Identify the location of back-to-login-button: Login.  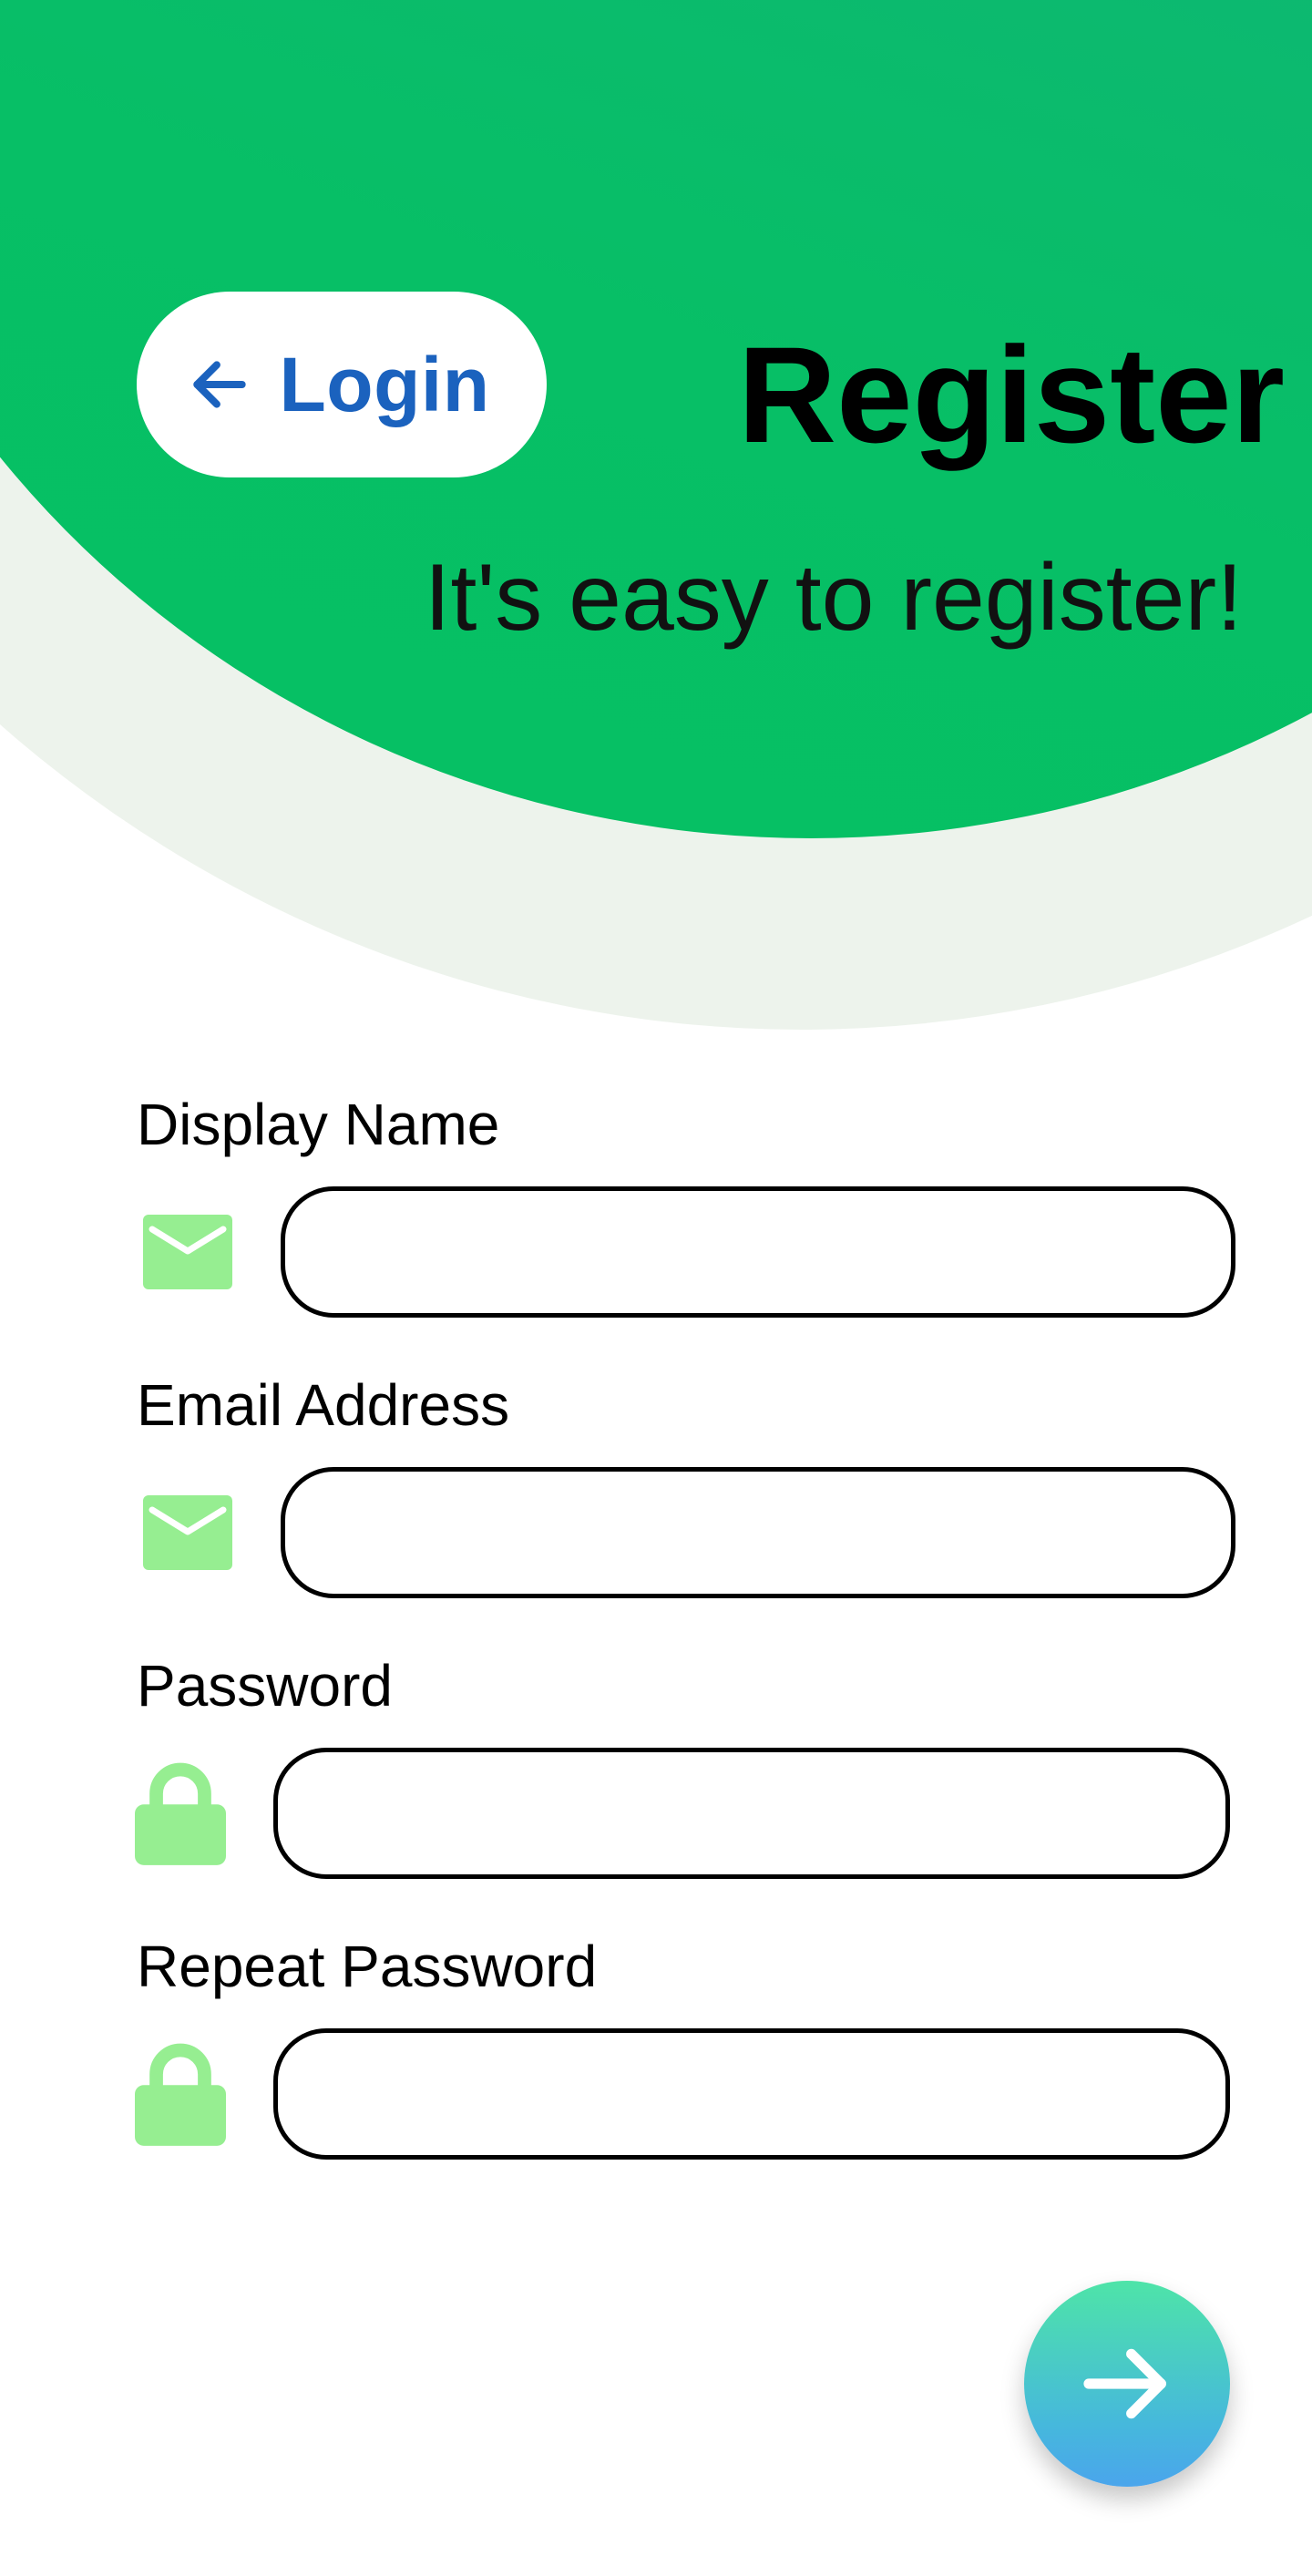
(342, 385).